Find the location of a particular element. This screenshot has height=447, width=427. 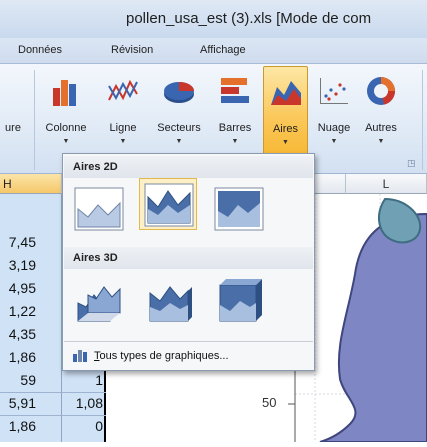

aires-label: Aires is located at coordinates (285, 129).